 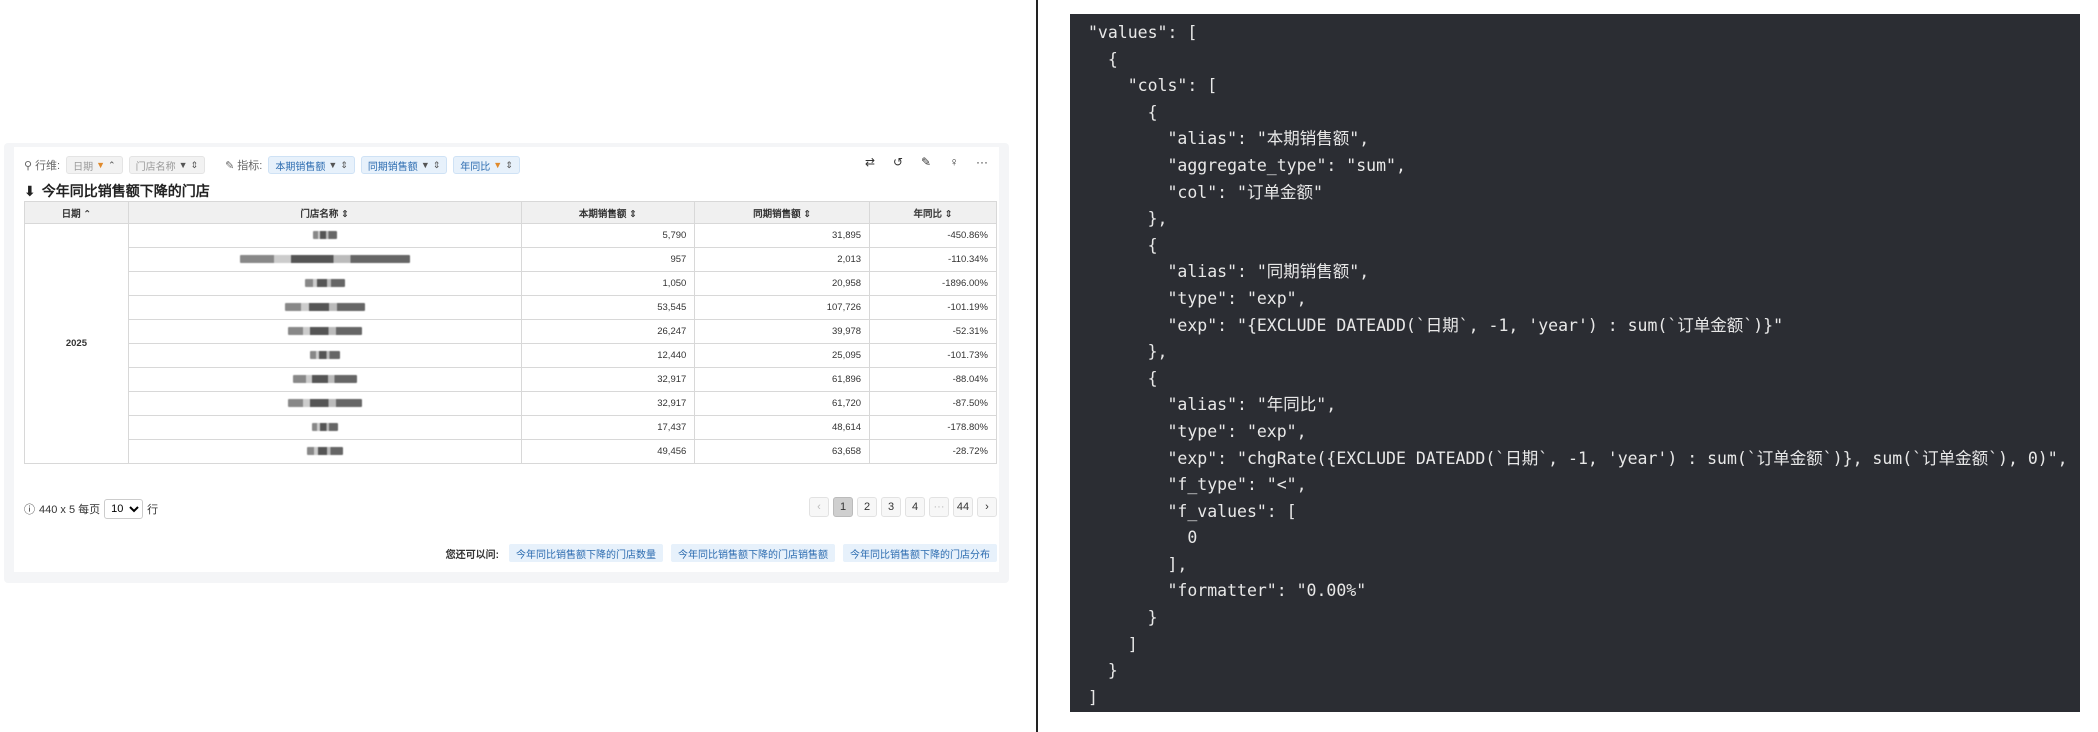 I want to click on header-yoy: 年同比 ⇕, so click(x=933, y=212).